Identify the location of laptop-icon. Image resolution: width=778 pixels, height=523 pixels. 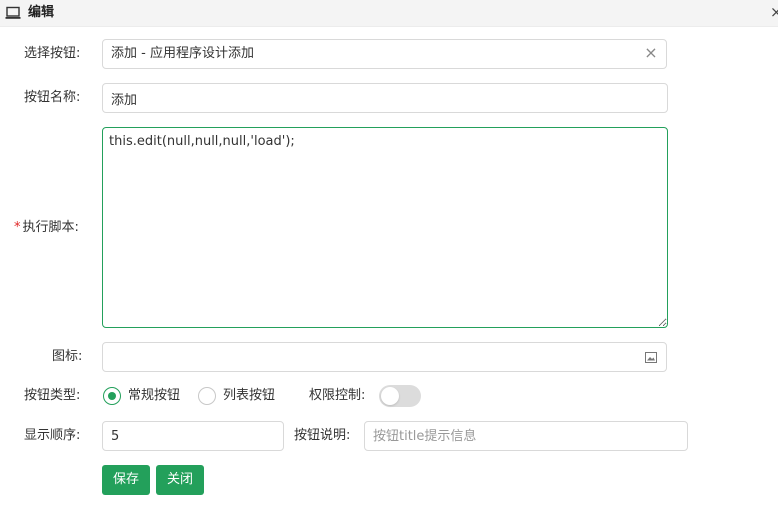
(13, 12).